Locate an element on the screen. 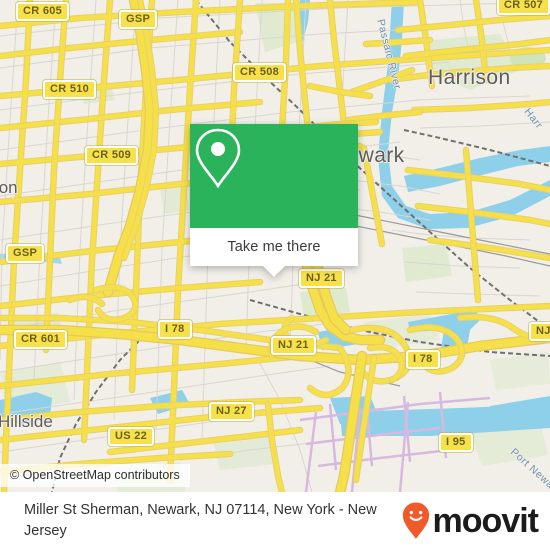  moovit-logo: moovit is located at coordinates (470, 521).